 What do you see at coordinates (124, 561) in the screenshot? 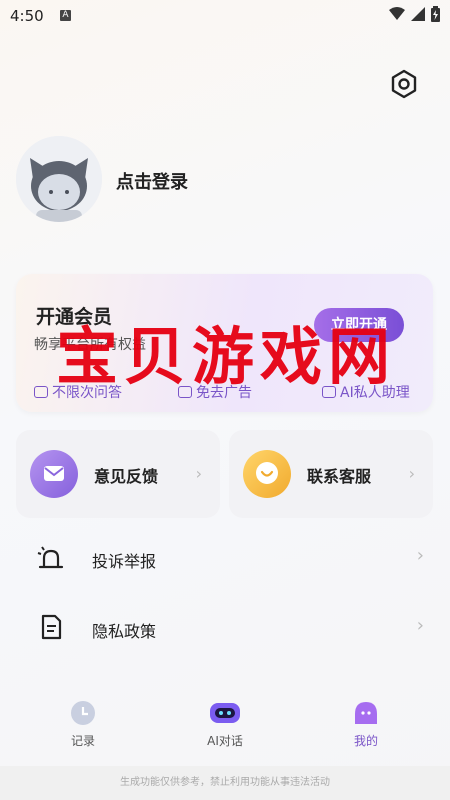
I see `report-label: 投诉举报` at bounding box center [124, 561].